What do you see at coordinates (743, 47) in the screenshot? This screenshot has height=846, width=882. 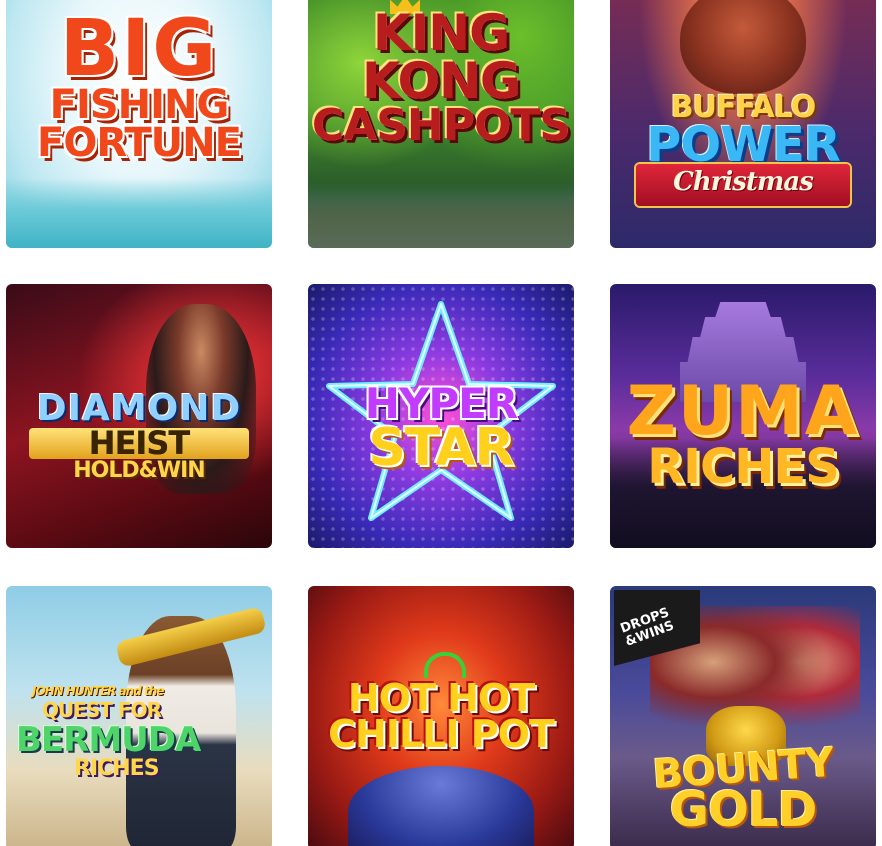 I see `buffalo-head-artwork` at bounding box center [743, 47].